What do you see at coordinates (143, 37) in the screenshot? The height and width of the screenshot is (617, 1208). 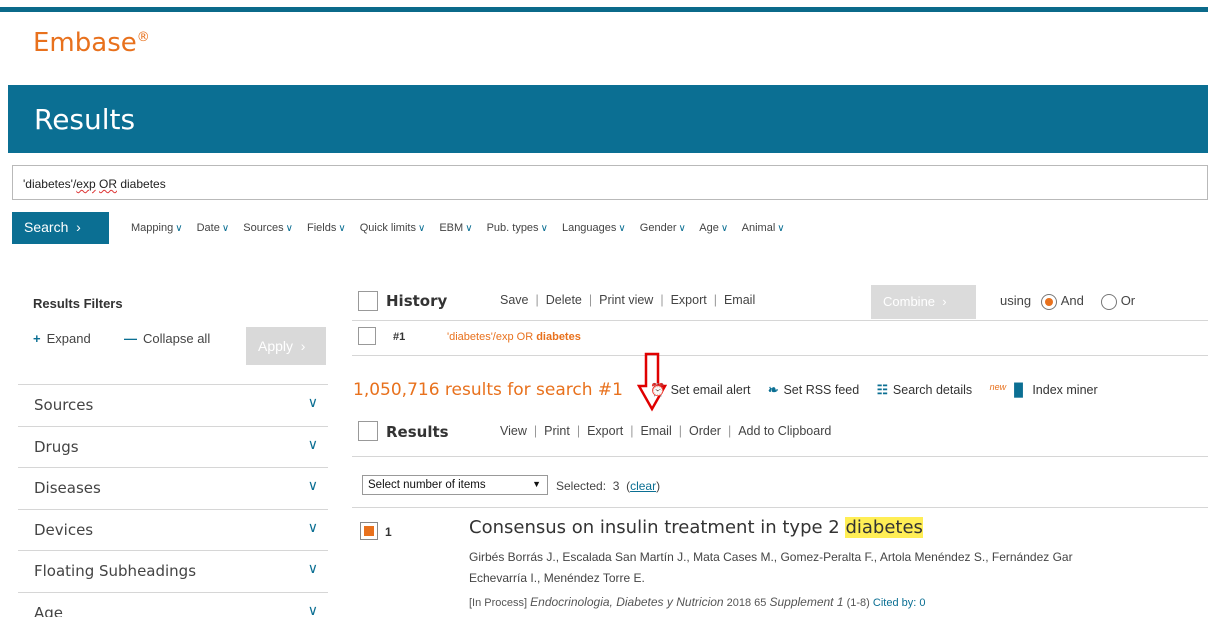 I see `brand-mark: ®` at bounding box center [143, 37].